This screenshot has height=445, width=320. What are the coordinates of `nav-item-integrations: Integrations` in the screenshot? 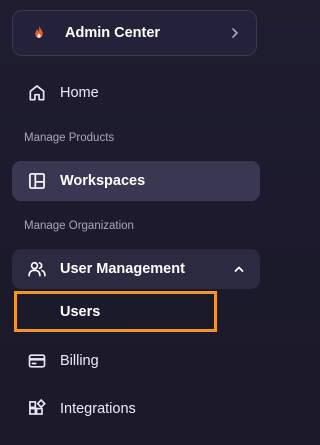 It's located at (136, 409).